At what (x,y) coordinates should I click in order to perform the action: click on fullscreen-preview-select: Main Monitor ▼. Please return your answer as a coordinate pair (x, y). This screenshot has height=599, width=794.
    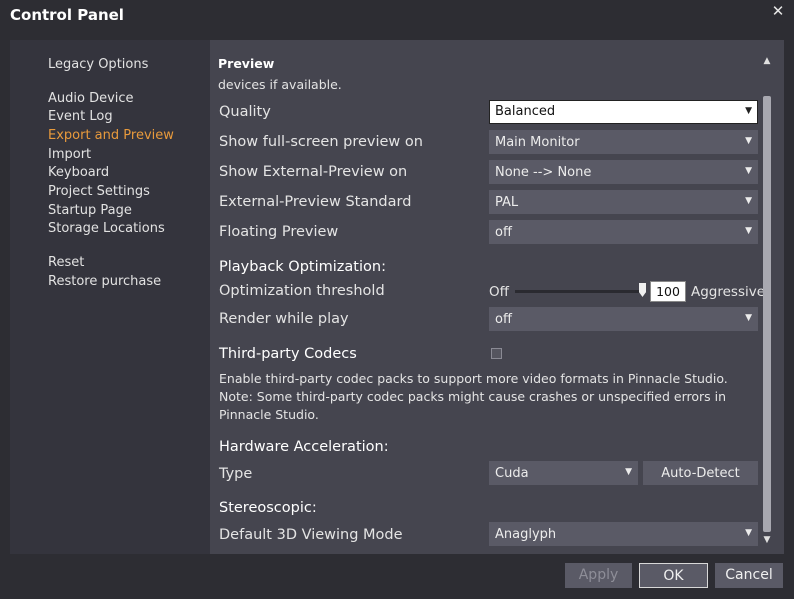
    Looking at the image, I should click on (623, 142).